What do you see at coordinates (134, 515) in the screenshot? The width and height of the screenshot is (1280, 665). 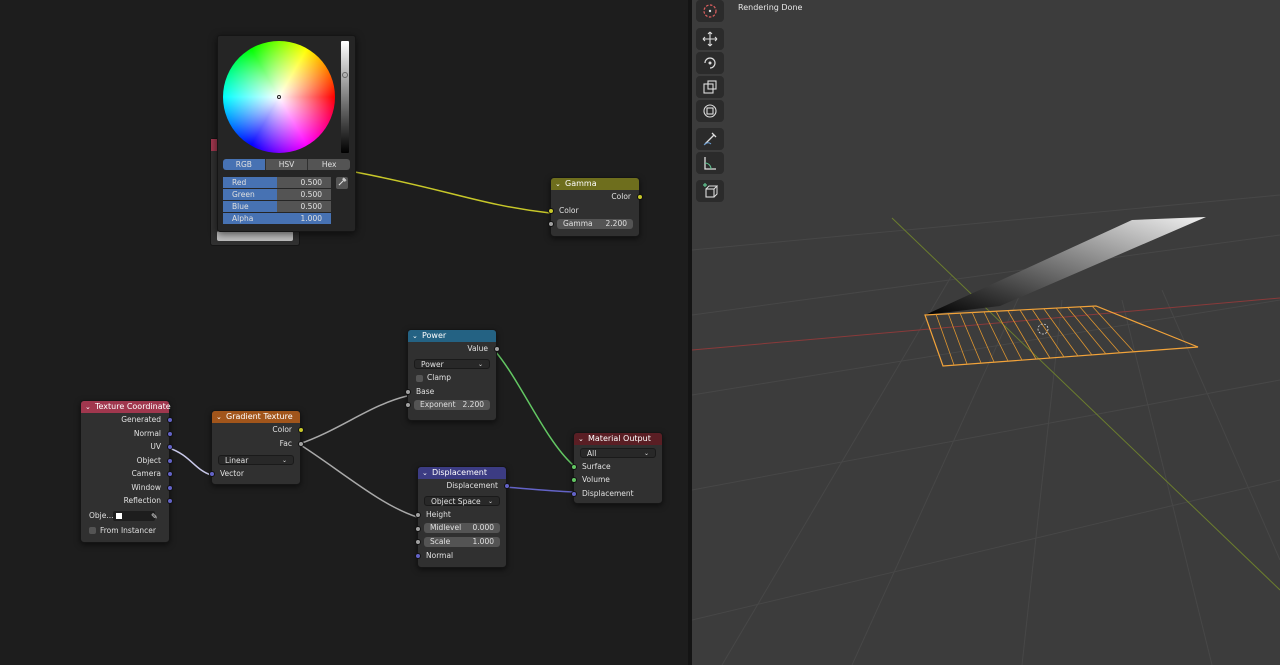 I see `object-field` at bounding box center [134, 515].